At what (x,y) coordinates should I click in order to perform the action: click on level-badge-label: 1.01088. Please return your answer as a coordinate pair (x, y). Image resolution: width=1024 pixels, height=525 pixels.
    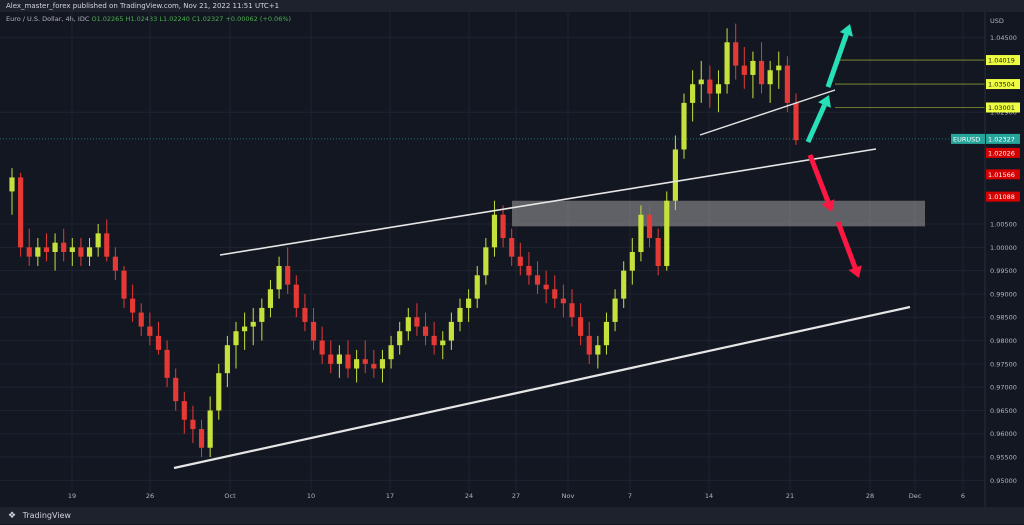
    Looking at the image, I should click on (1001, 197).